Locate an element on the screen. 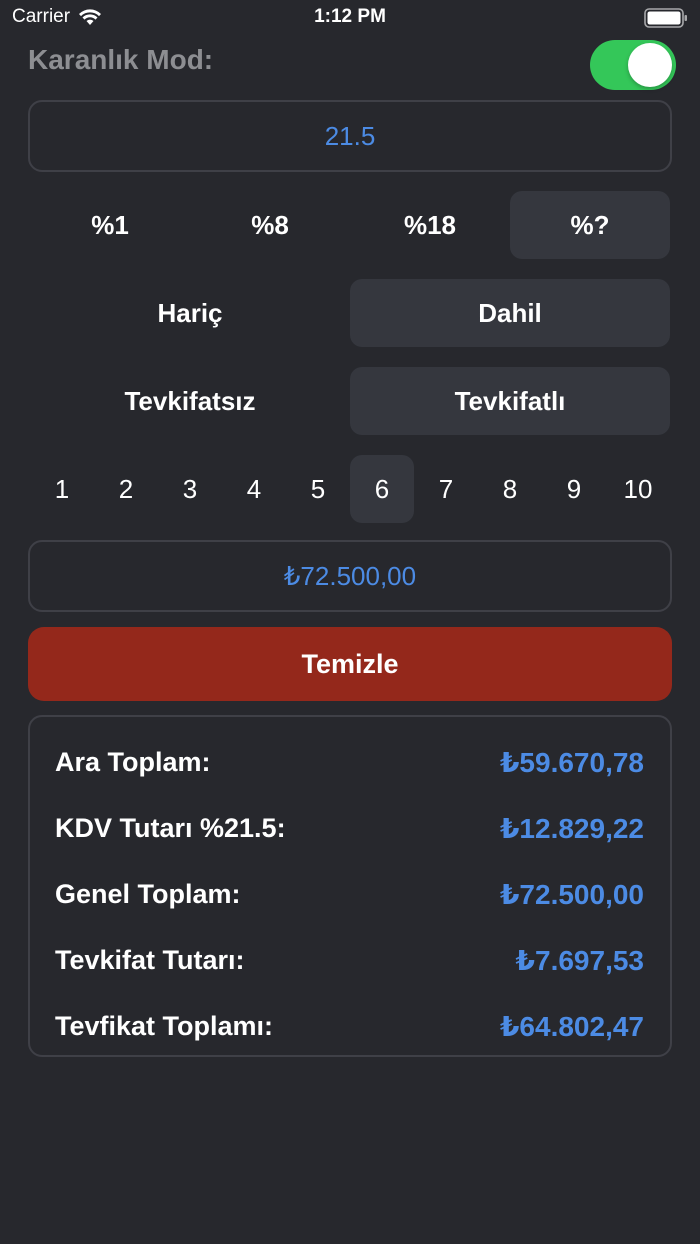 Image resolution: width=700 pixels, height=1244 pixels. ratio-option-2: 2 is located at coordinates (126, 489).